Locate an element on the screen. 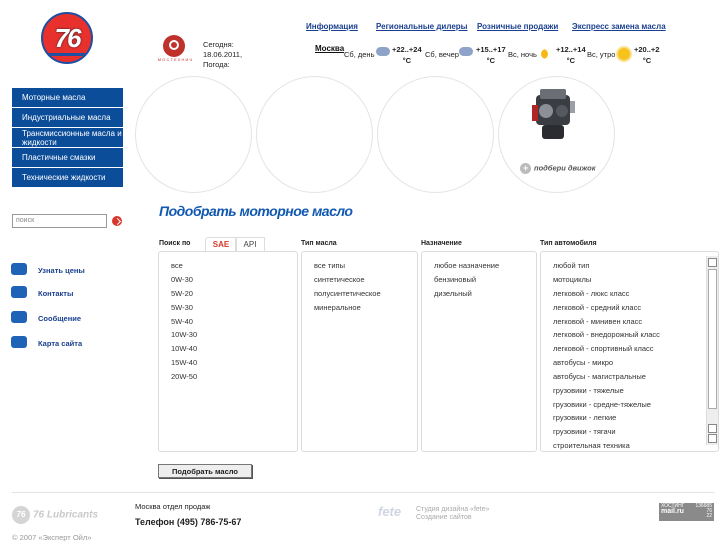 Image resolution: width=727 pixels, height=545 pixels. list-item: любое назначение is located at coordinates (466, 265).